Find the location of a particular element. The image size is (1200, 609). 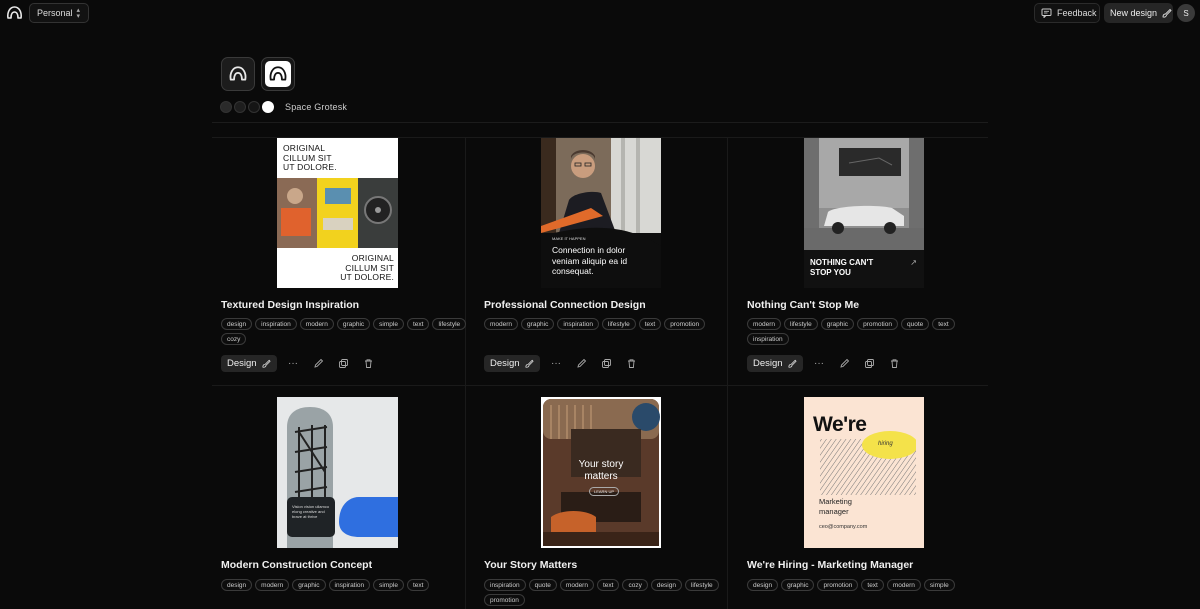

card-title: Professional Connection Design is located at coordinates (565, 305).